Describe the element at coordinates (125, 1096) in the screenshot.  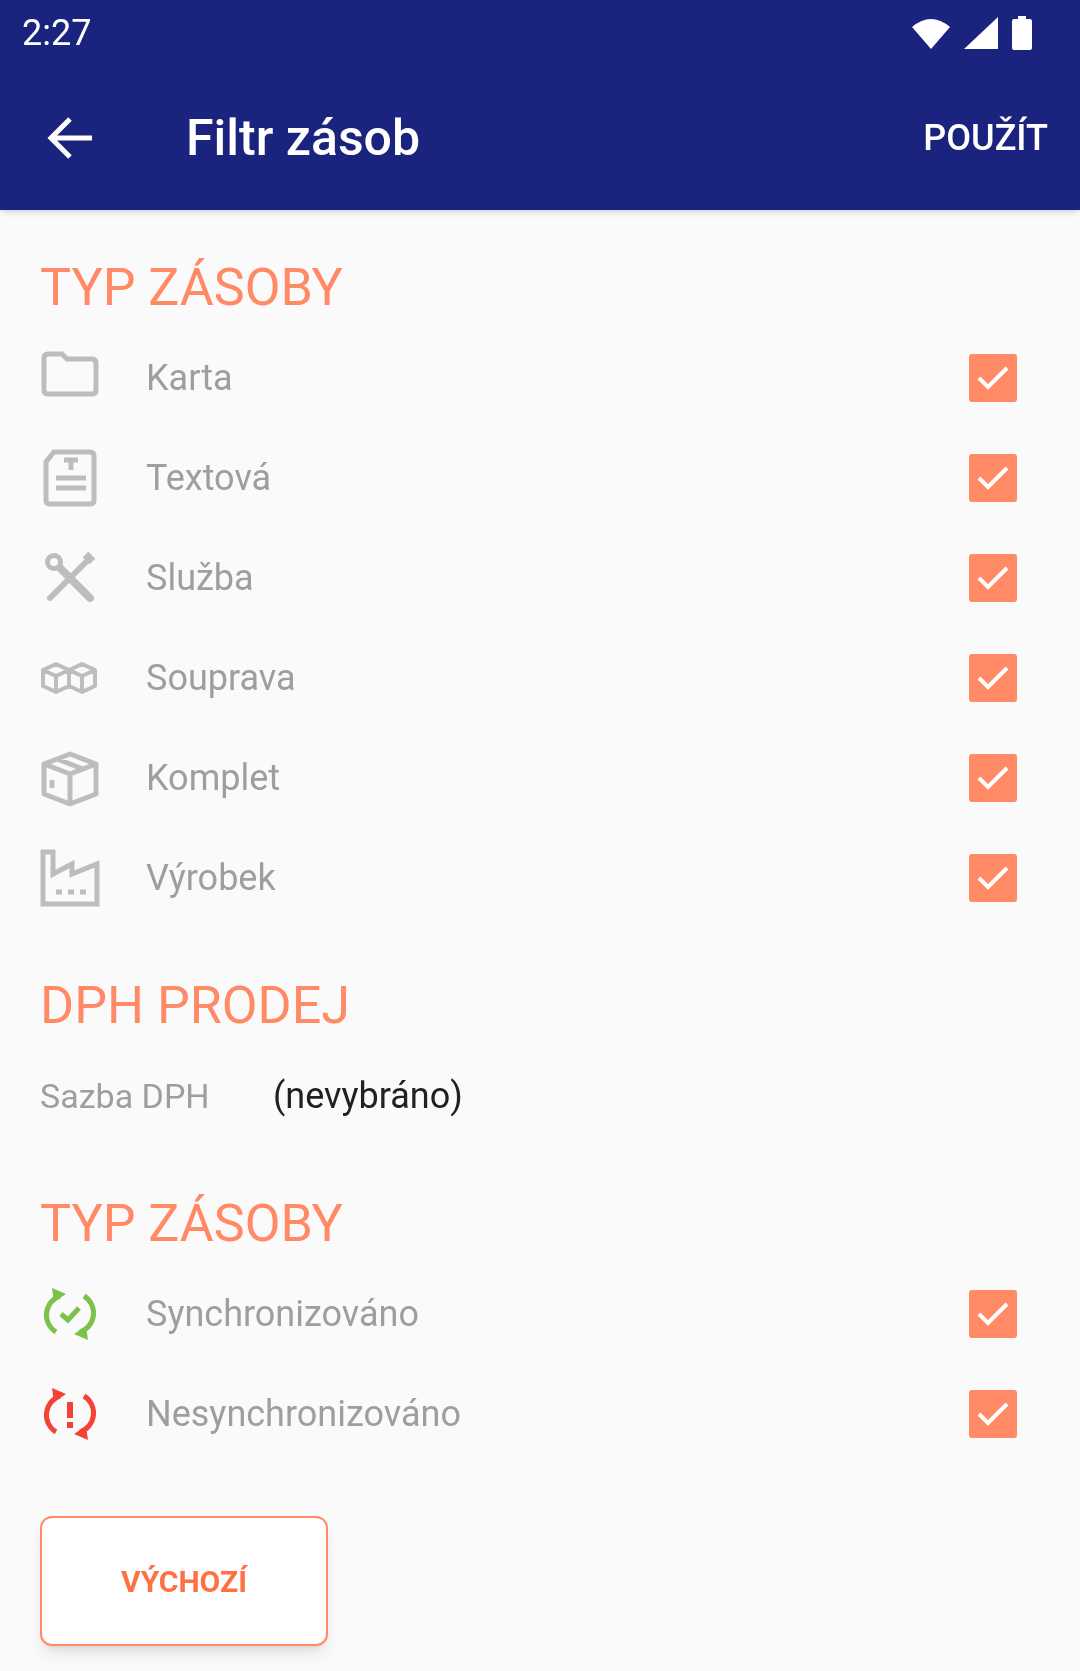
I see `field-label: Sazba DPH` at that location.